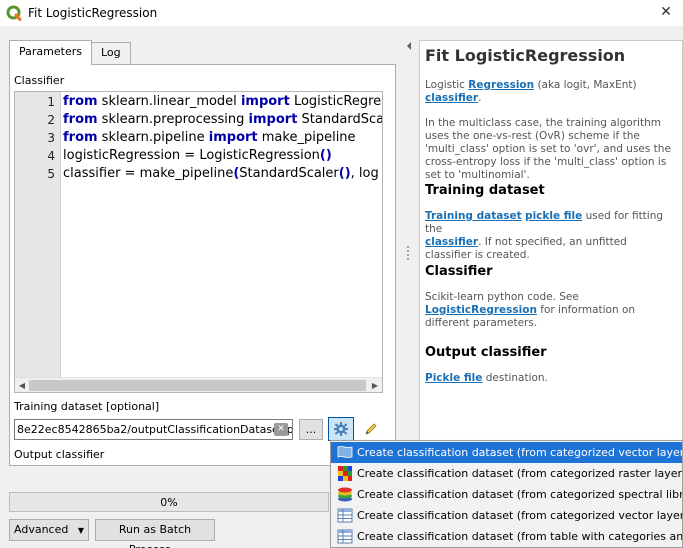 The width and height of the screenshot is (683, 548). I want to click on line-number: 5, so click(51, 174).